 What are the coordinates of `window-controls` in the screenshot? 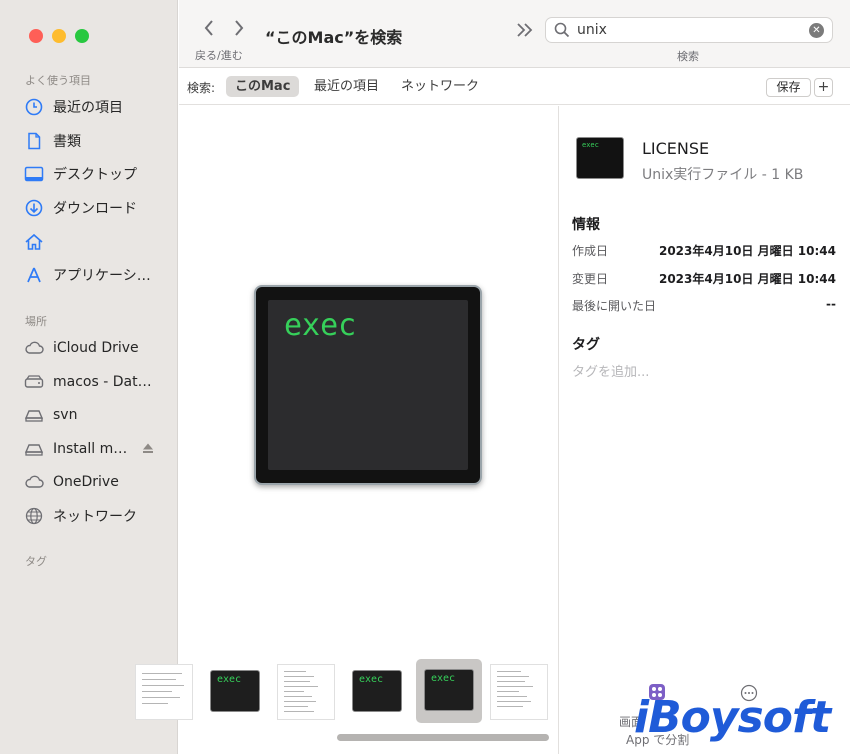 It's located at (59, 36).